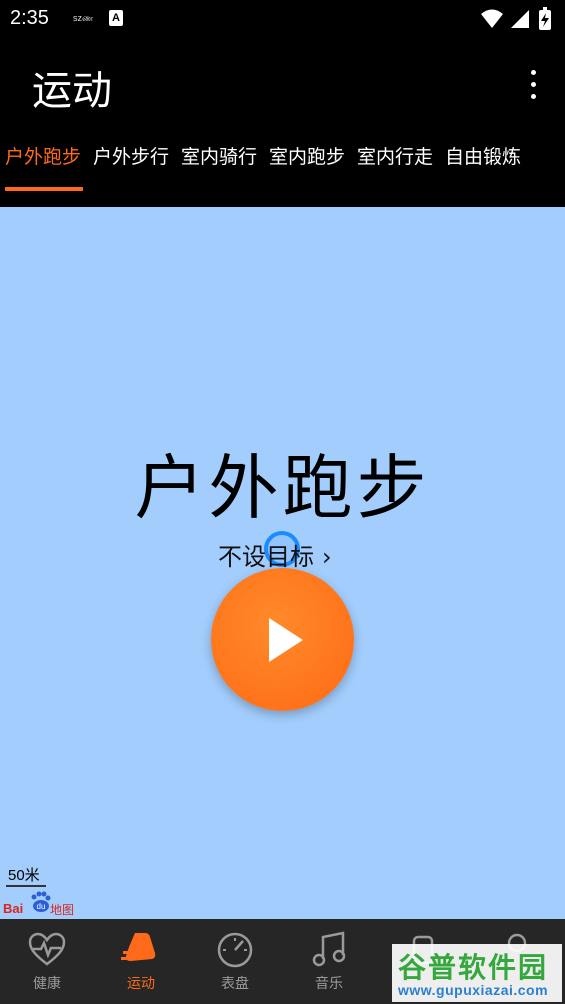 The height and width of the screenshot is (1004, 565). I want to click on nav-label: 表盘, so click(235, 984).